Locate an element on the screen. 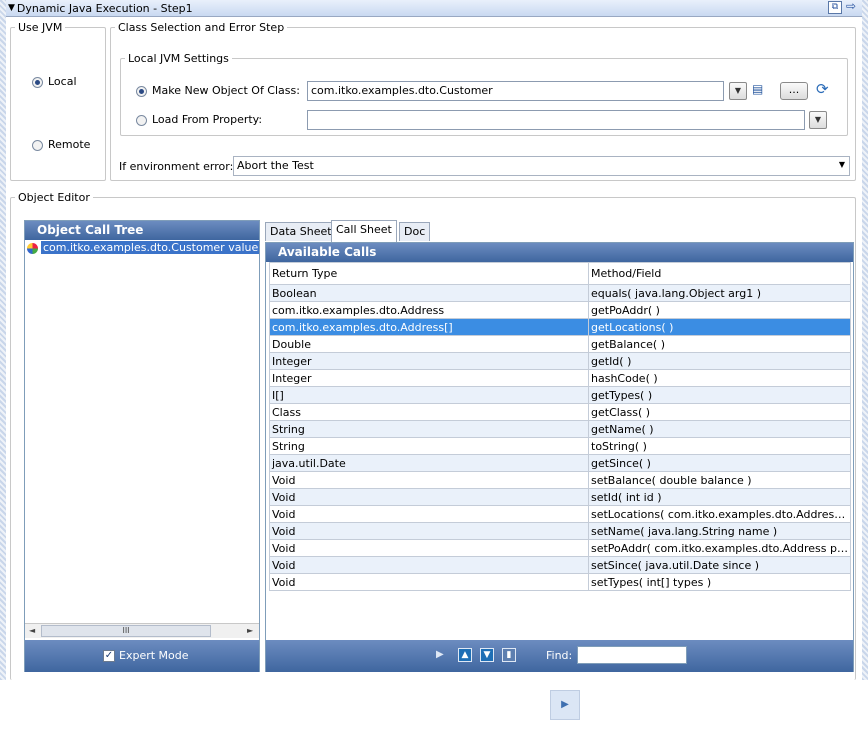 The image size is (868, 733). local-radio: Local is located at coordinates (54, 81).